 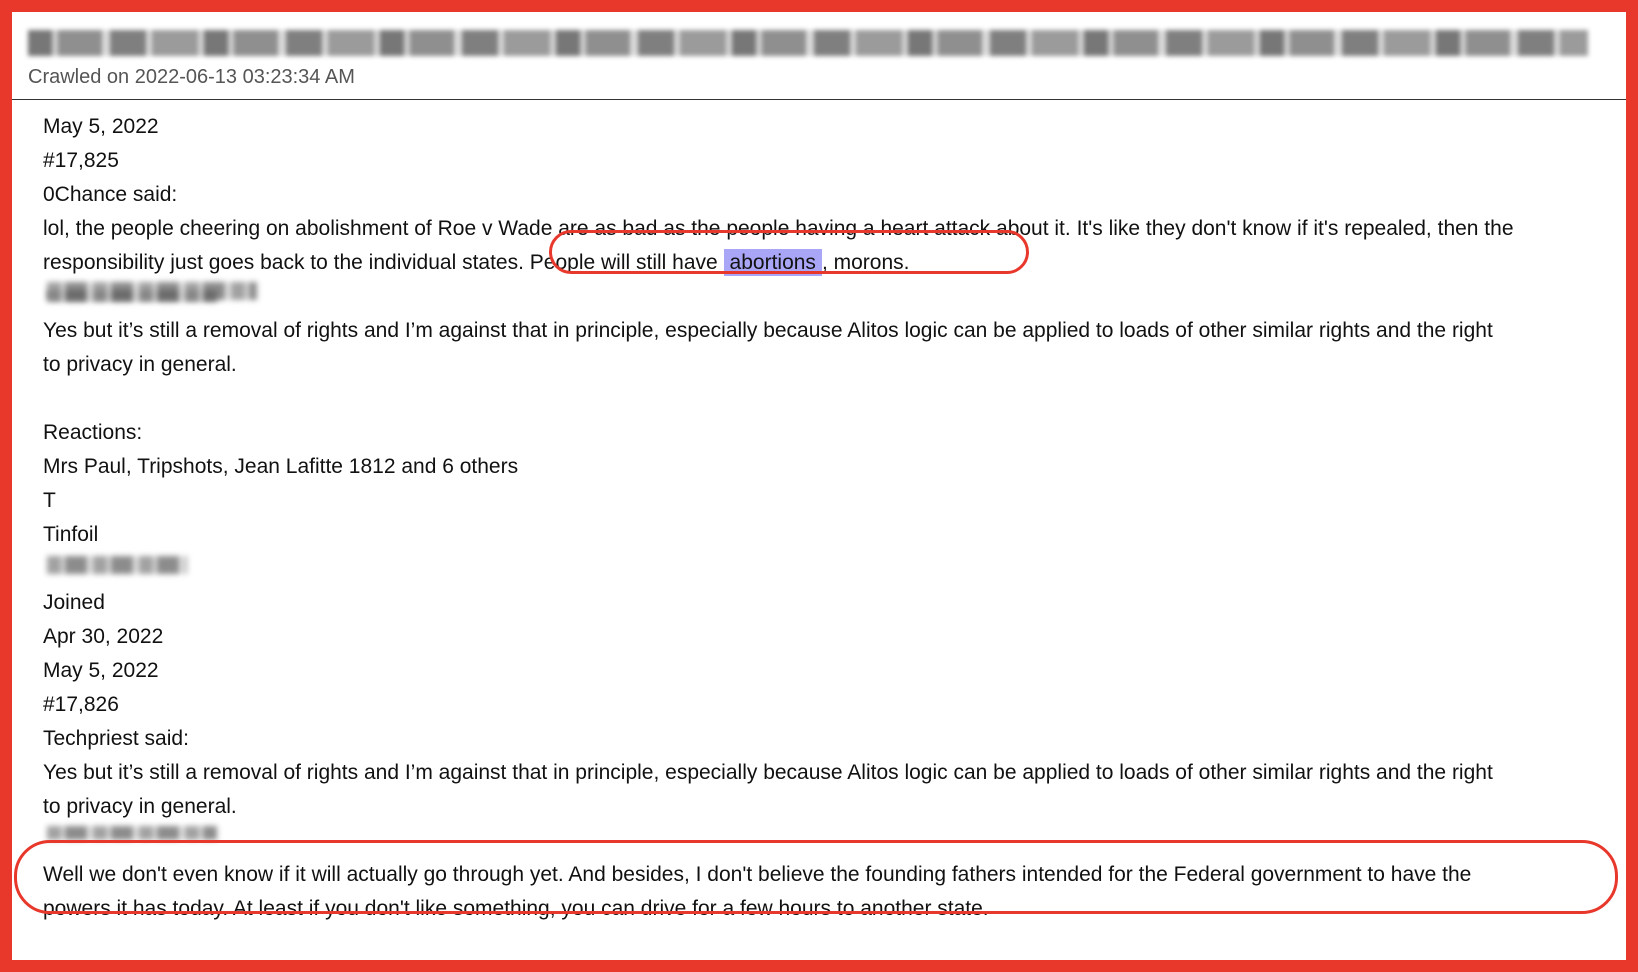 What do you see at coordinates (140, 364) in the screenshot?
I see `post-body-line: to privacy in general.` at bounding box center [140, 364].